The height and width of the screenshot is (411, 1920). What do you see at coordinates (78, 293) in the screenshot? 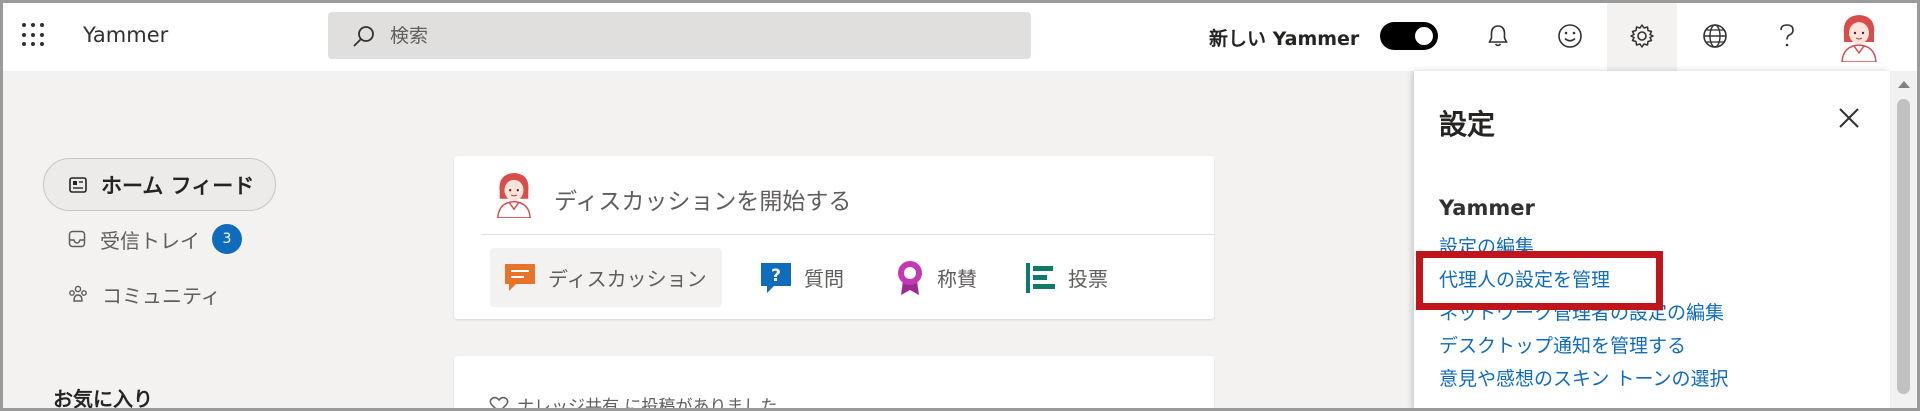
I see `people-icon` at bounding box center [78, 293].